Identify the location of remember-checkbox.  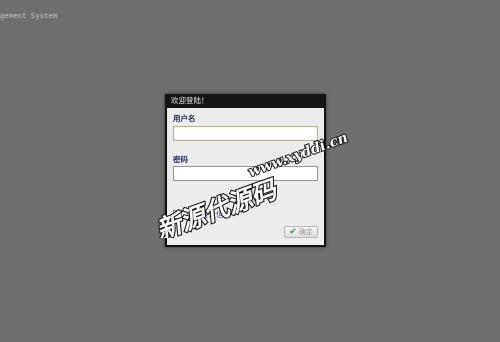
(177, 214).